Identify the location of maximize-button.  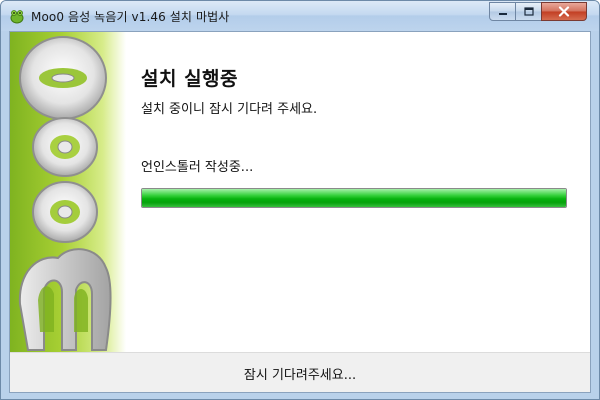
(528, 11).